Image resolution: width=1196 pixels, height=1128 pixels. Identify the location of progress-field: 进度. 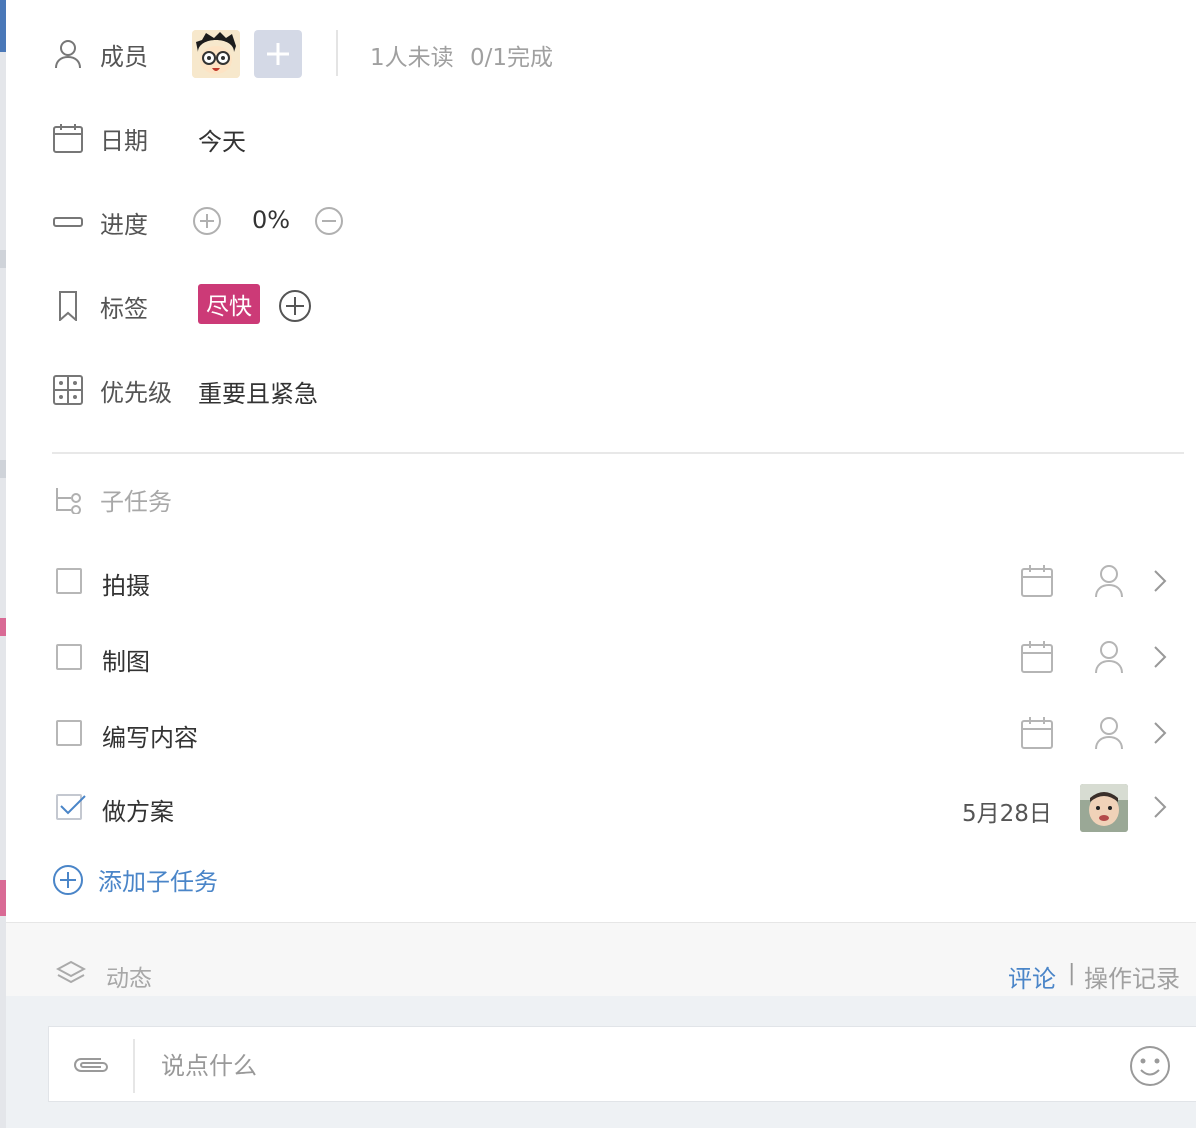
(100, 222).